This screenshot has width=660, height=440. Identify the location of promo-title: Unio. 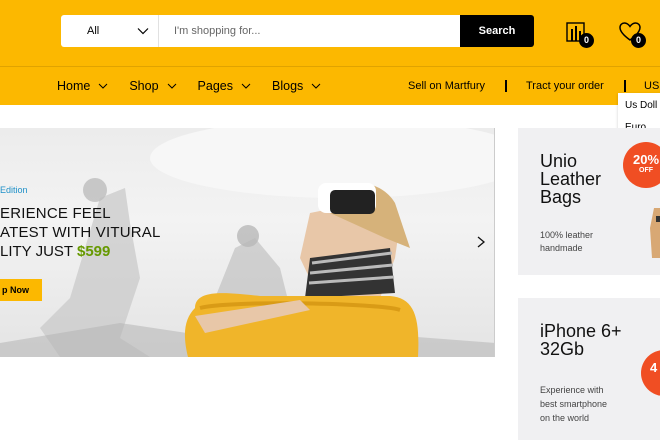
(559, 161).